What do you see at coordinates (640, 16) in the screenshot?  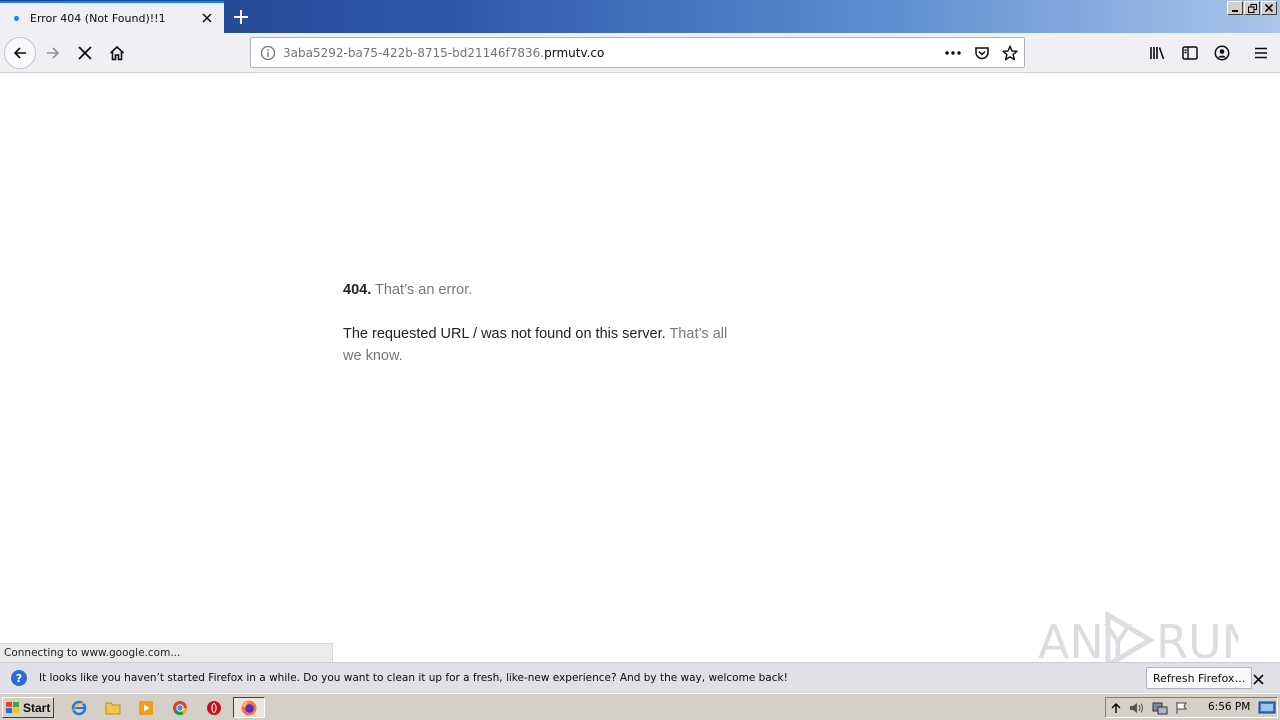 I see `tab-strip: Error 404 (Not Found)!!1` at bounding box center [640, 16].